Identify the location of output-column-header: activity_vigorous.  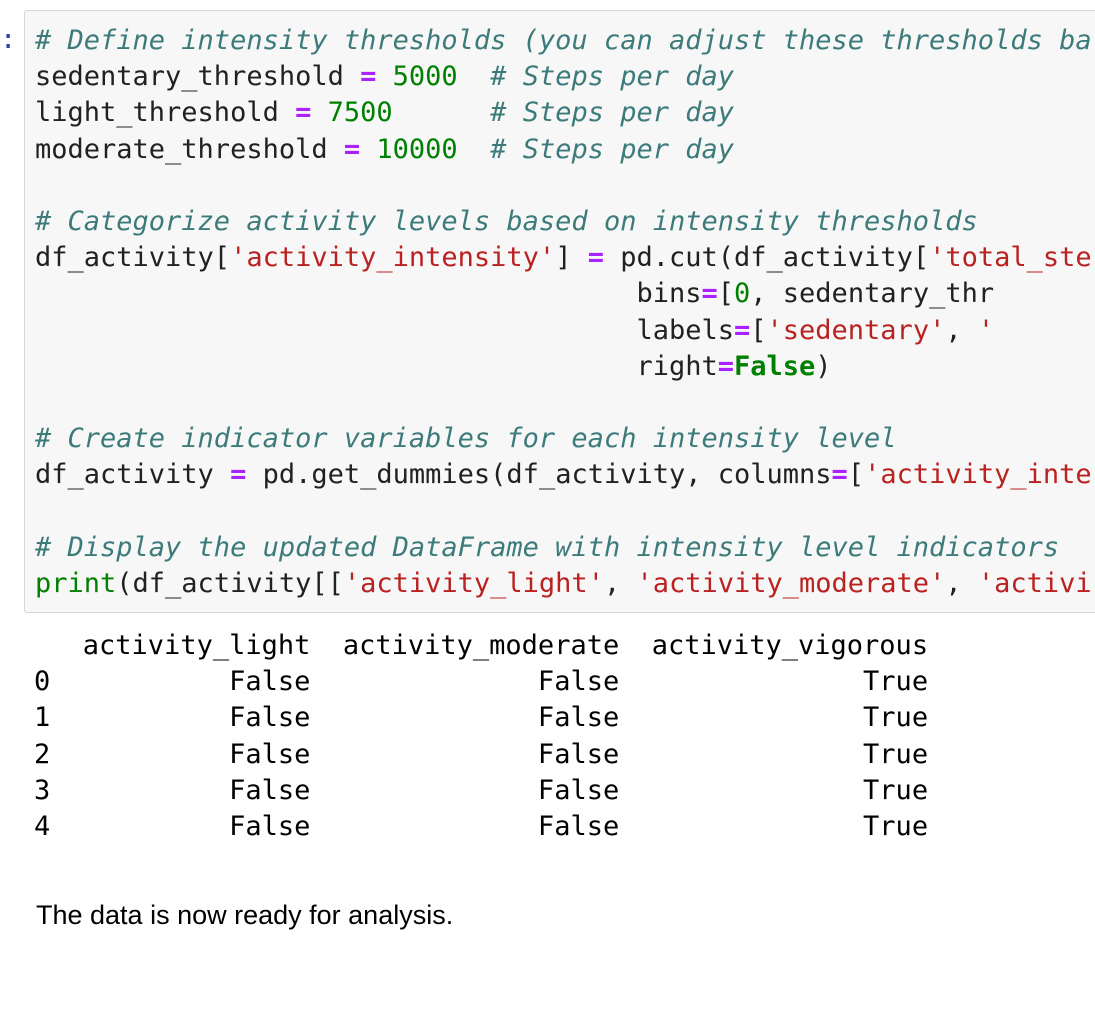
(774, 645).